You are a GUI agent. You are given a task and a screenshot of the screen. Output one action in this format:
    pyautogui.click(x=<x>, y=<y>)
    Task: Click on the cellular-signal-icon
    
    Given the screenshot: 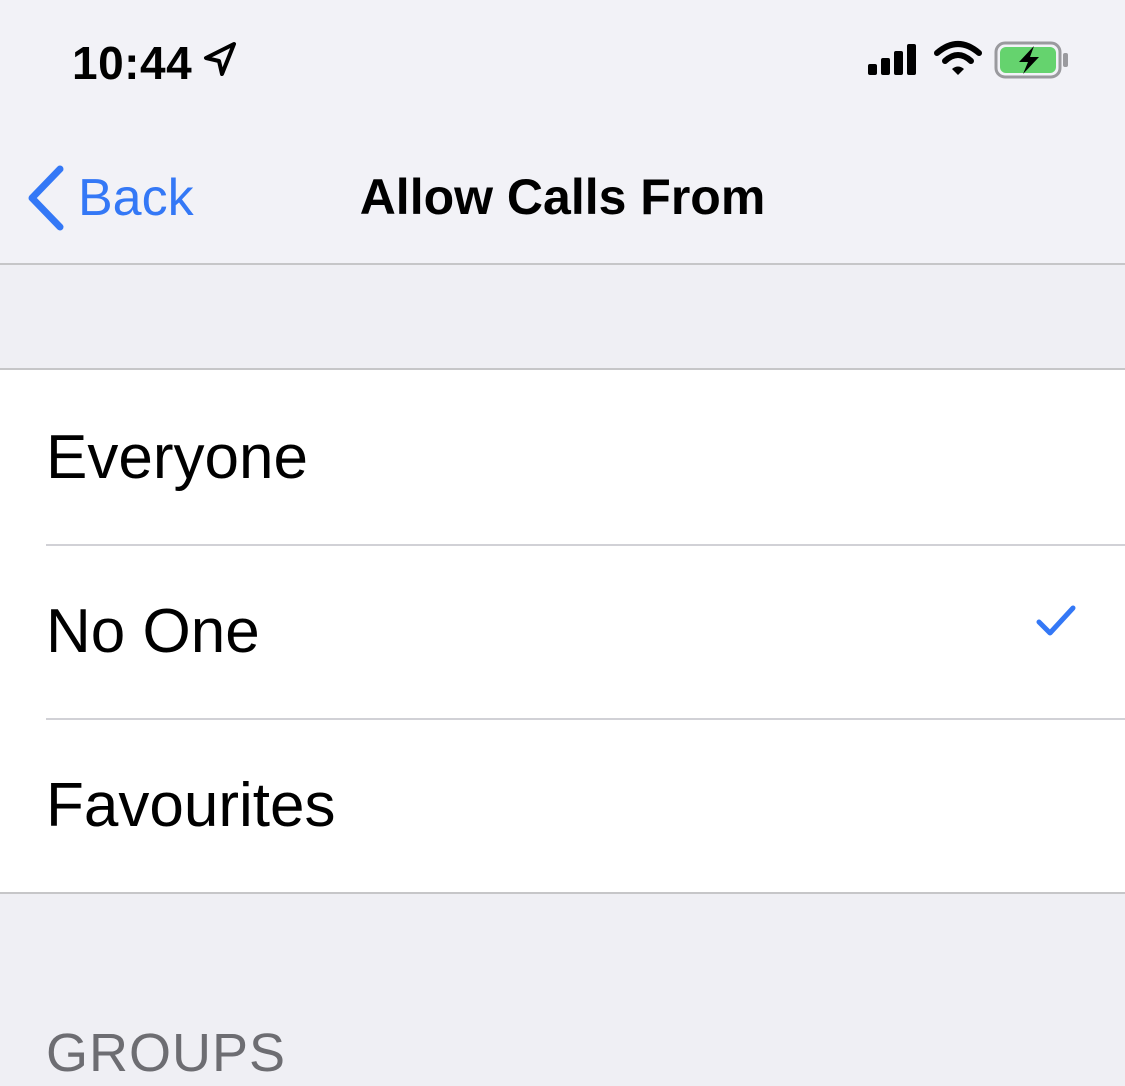 What is the action you would take?
    pyautogui.click(x=892, y=59)
    